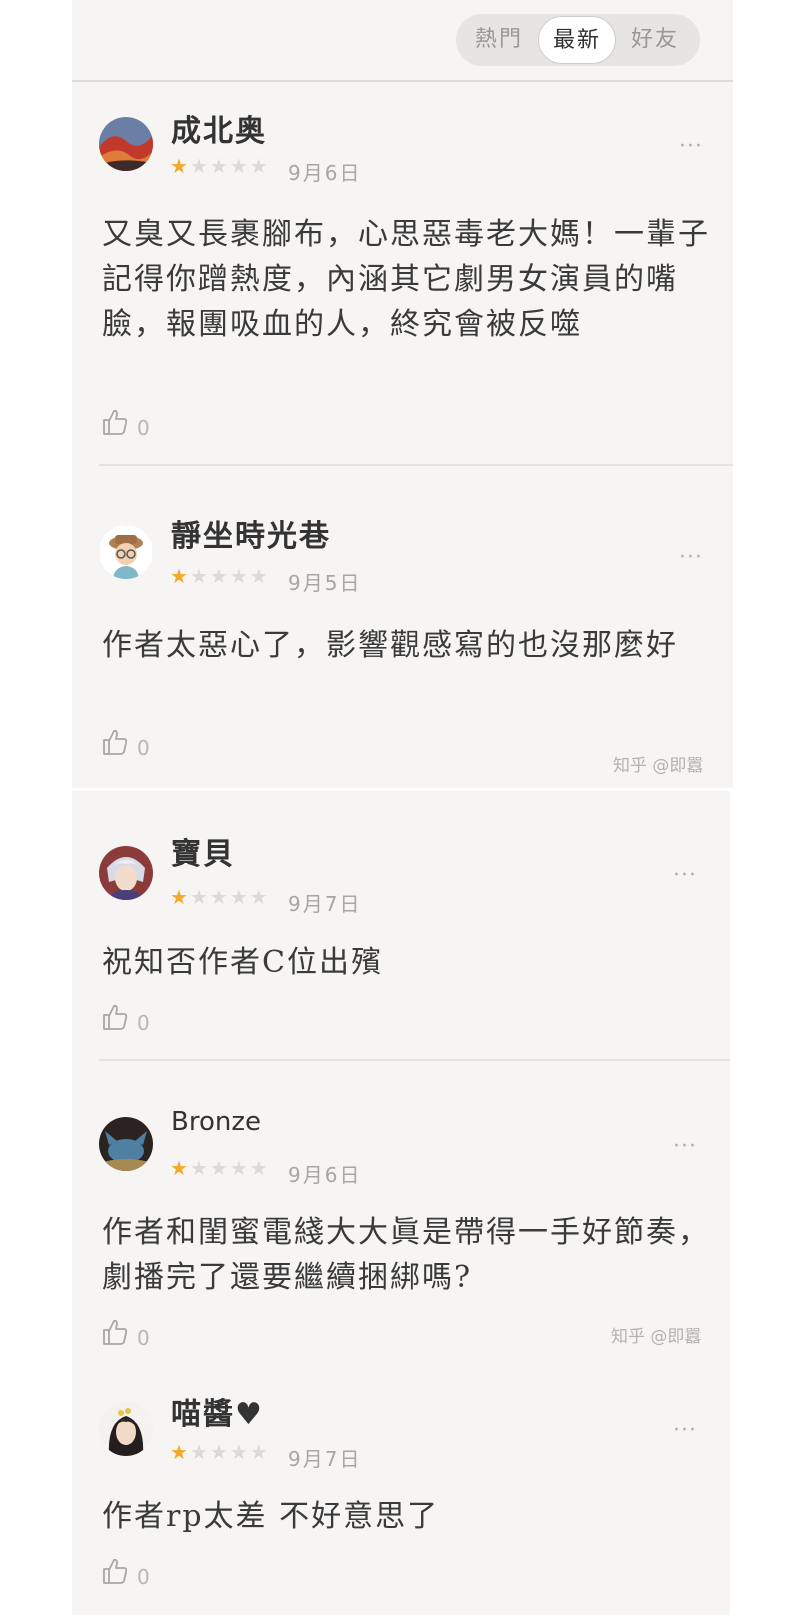 The height and width of the screenshot is (1615, 792). I want to click on tab-bar-divider, so click(402, 81).